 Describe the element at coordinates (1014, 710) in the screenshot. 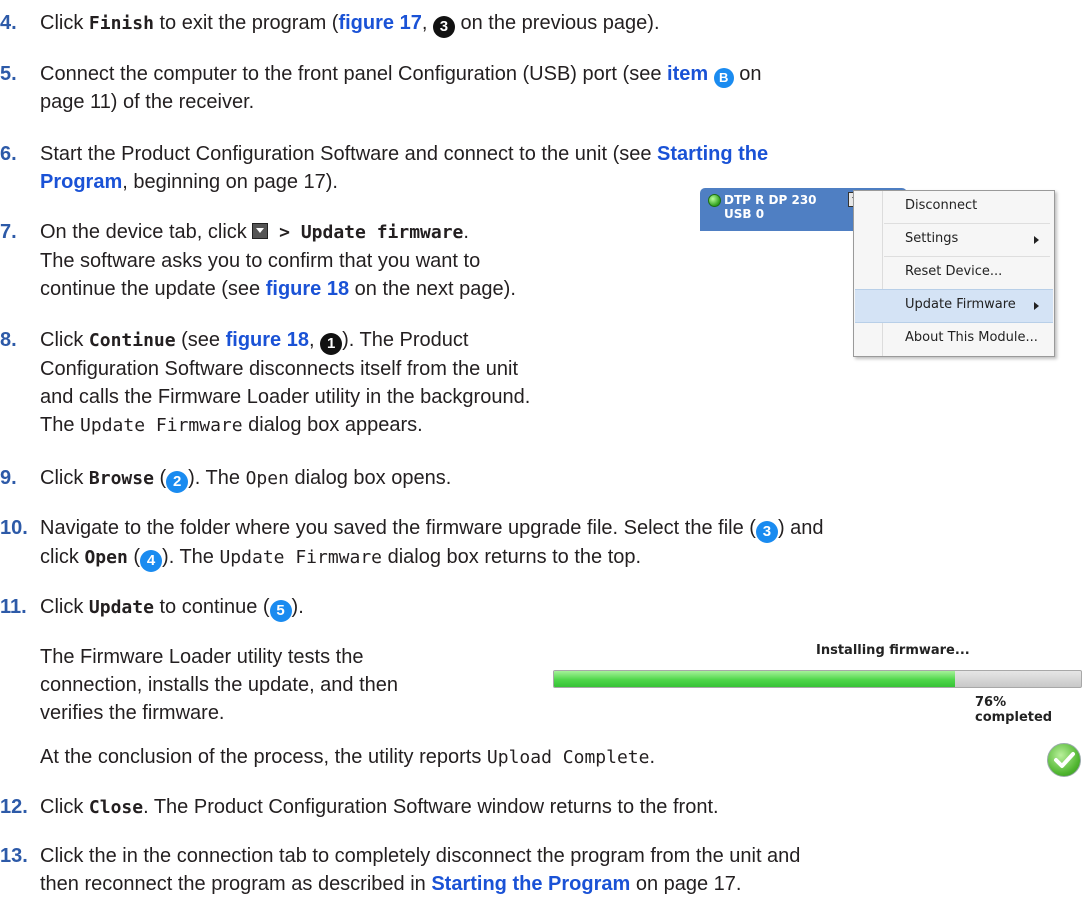

I see `progress-status: 76% completed` at that location.